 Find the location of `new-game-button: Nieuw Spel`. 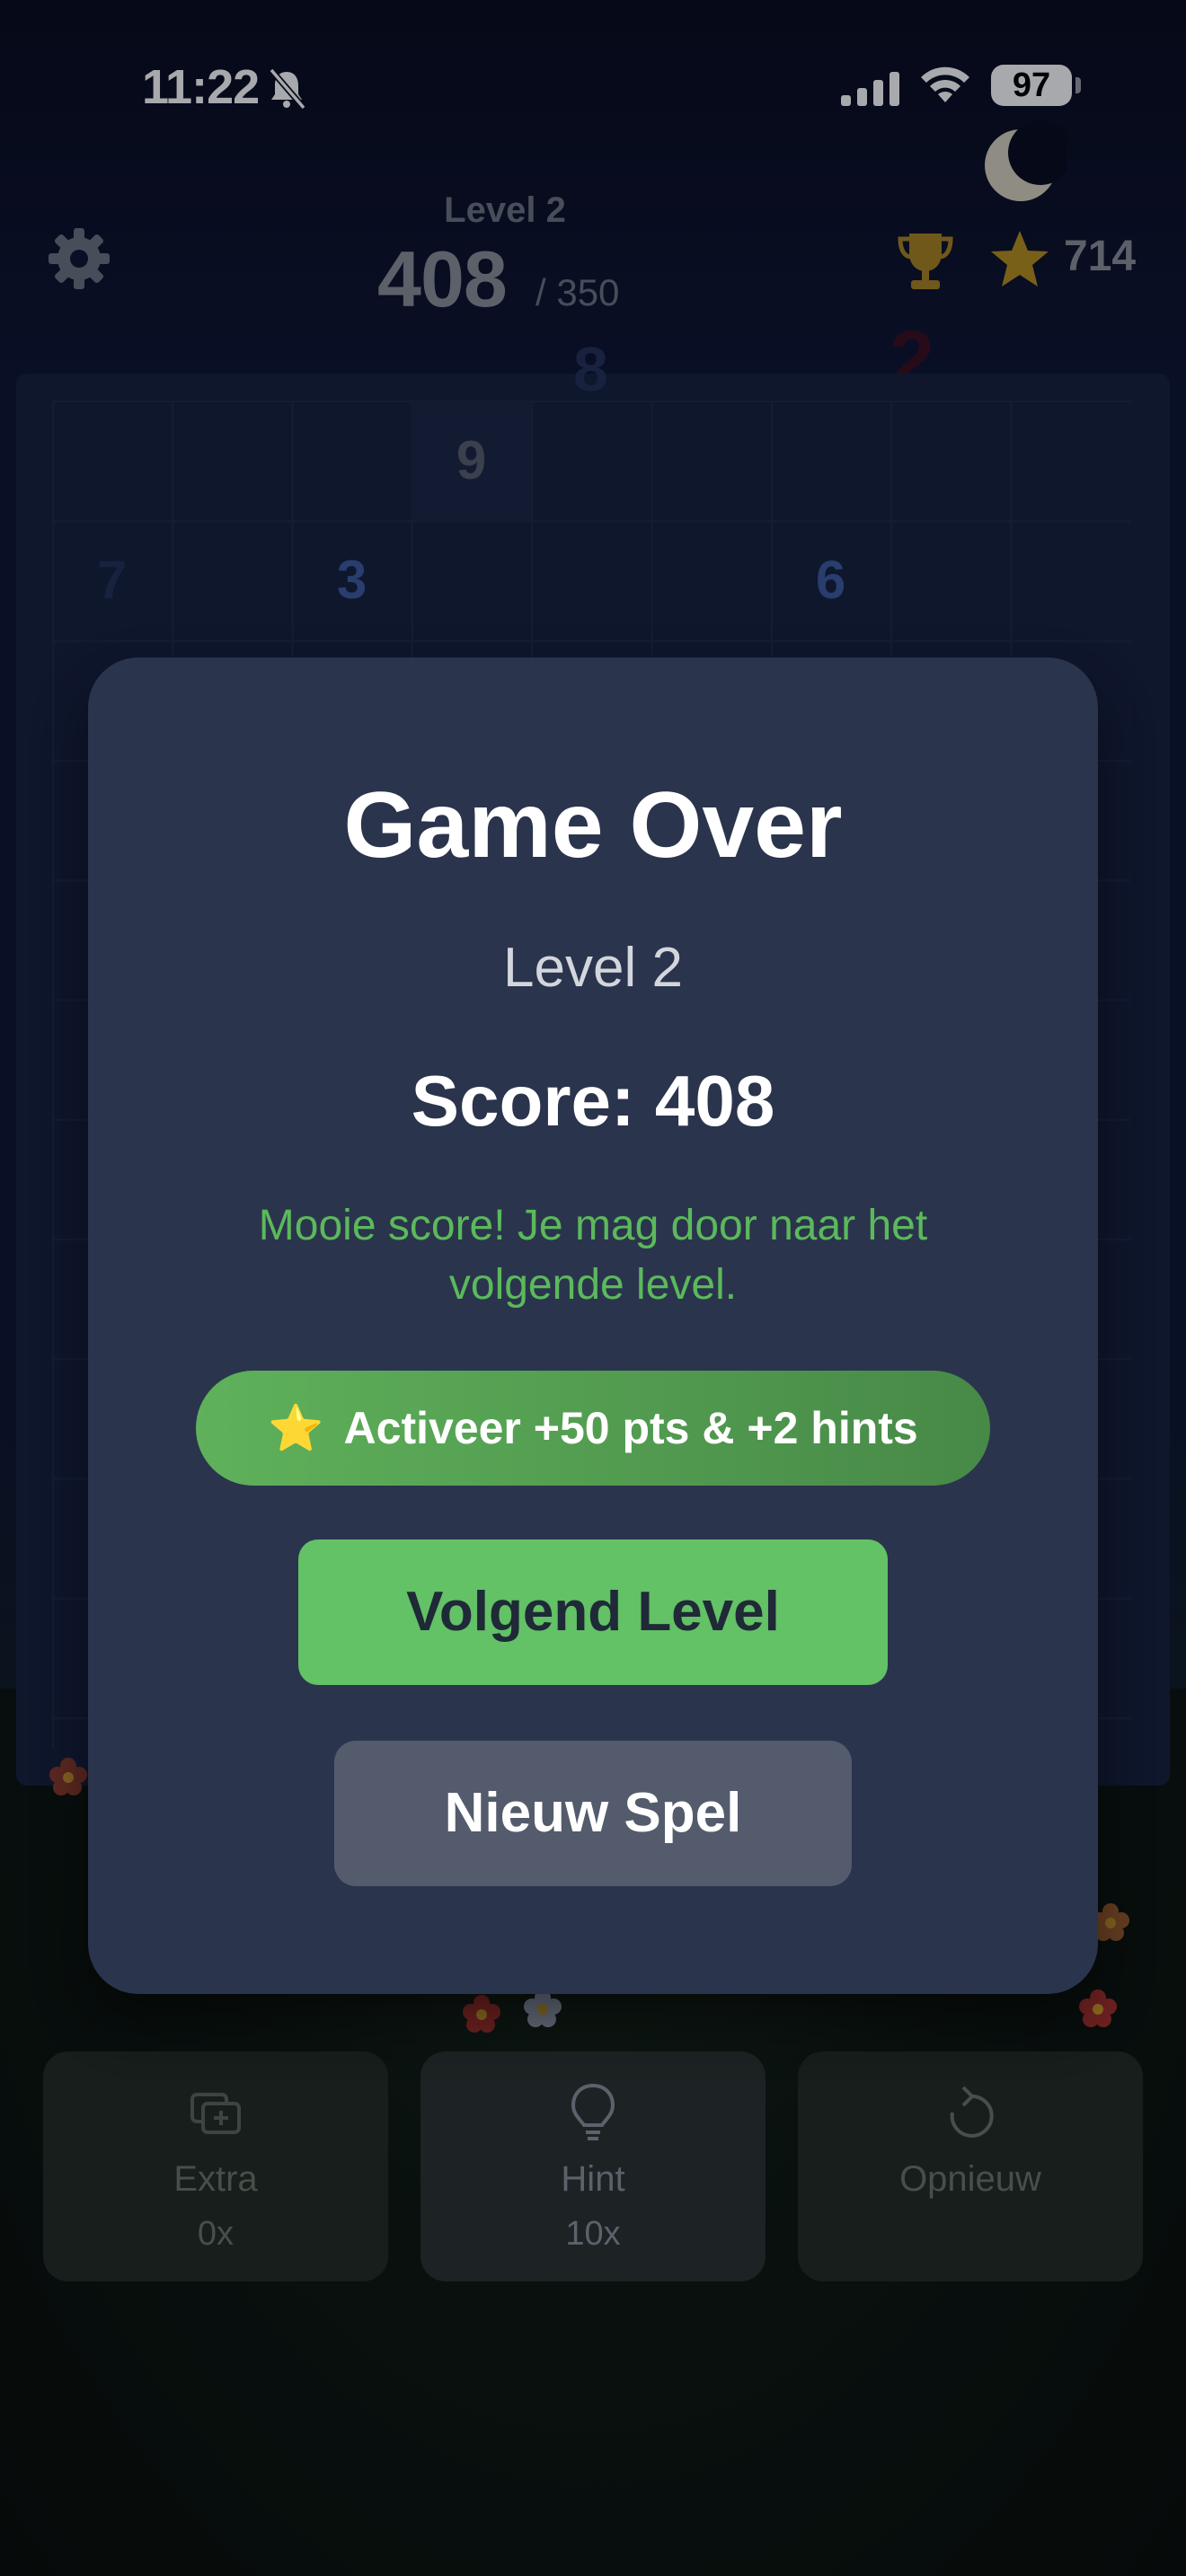

new-game-button: Nieuw Spel is located at coordinates (593, 1813).